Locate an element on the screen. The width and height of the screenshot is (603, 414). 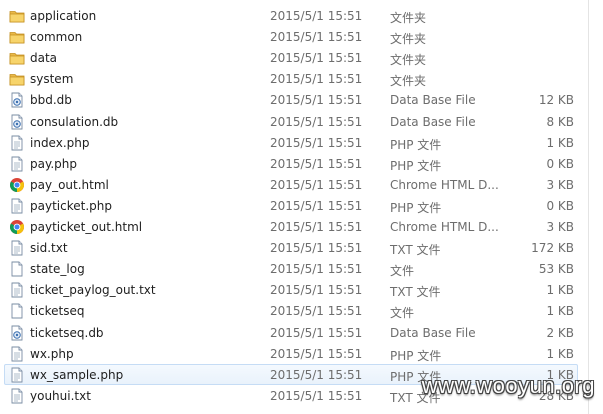
file-row: wx.php 2015/5/1 15:51 PHP 文件 1 KB is located at coordinates (291, 353).